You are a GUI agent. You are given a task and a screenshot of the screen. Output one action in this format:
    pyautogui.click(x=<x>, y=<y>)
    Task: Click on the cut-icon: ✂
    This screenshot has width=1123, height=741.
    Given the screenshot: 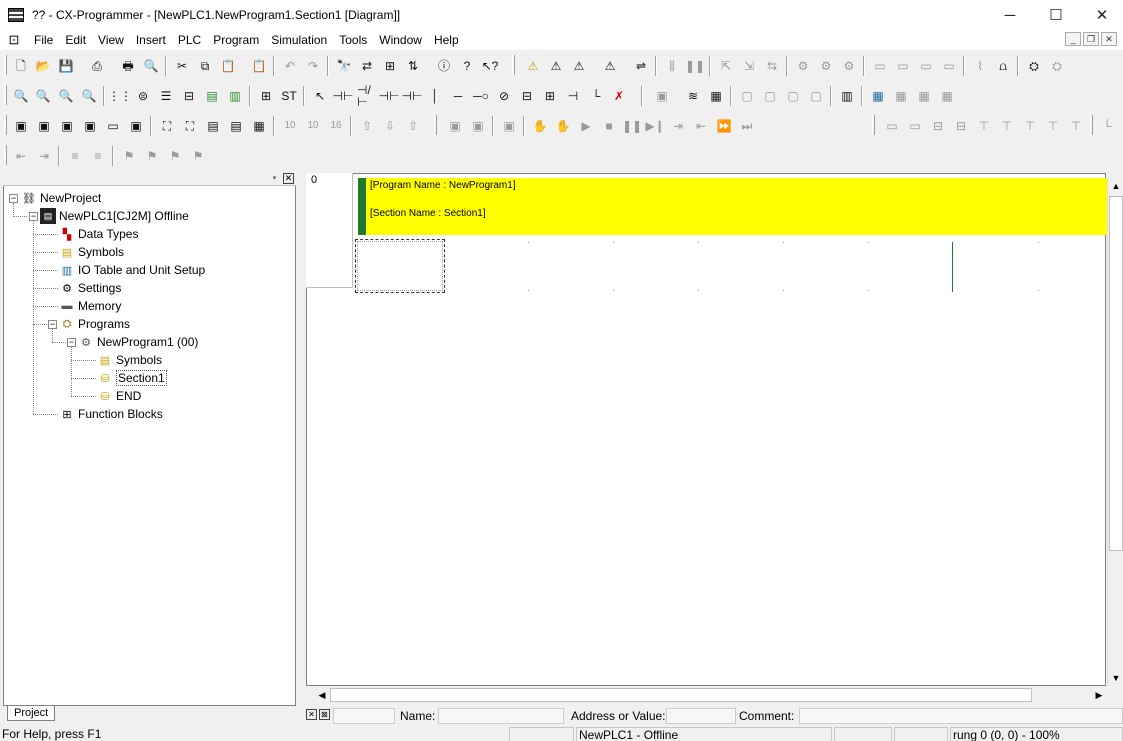 What is the action you would take?
    pyautogui.click(x=182, y=65)
    